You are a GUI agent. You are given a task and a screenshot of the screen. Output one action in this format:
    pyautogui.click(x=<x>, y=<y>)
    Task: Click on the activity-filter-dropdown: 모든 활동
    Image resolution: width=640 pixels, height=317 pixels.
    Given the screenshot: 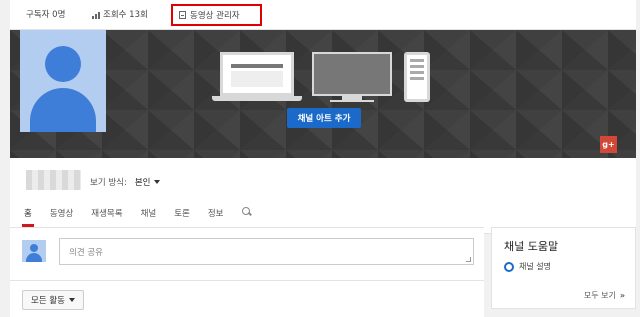 What is the action you would take?
    pyautogui.click(x=53, y=300)
    